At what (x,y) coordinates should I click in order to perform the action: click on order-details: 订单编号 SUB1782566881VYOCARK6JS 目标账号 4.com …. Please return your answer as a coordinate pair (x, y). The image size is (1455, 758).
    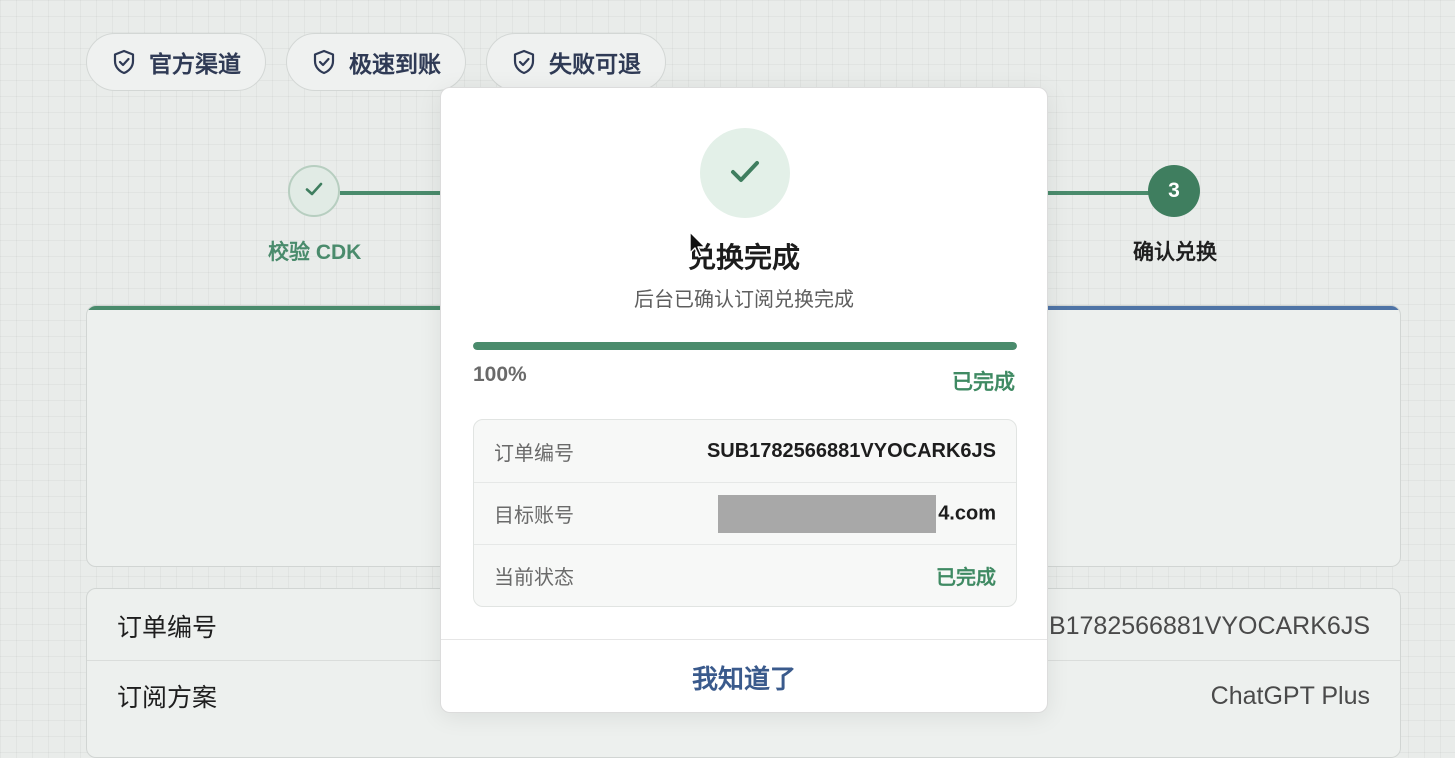
    Looking at the image, I should click on (745, 513).